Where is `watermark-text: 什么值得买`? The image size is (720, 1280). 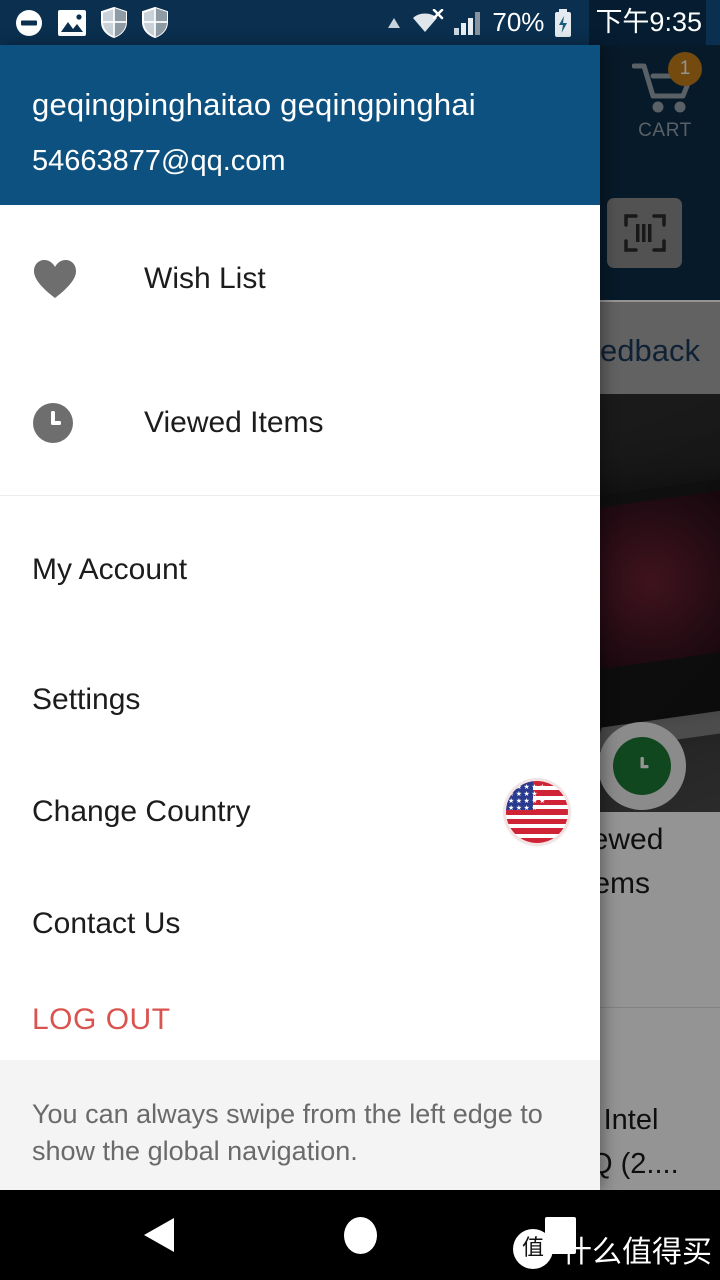
watermark-text: 什么值得买 is located at coordinates (637, 1252).